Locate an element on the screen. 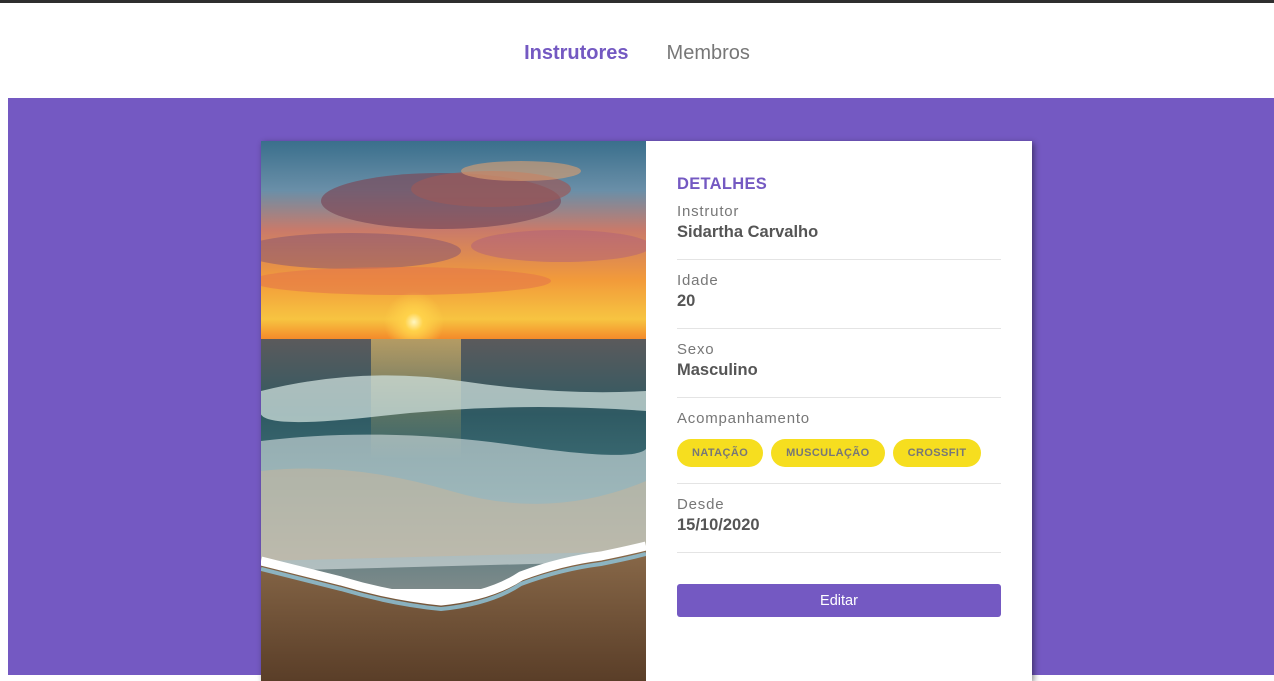  since-value: 15/10/2020 is located at coordinates (718, 525).